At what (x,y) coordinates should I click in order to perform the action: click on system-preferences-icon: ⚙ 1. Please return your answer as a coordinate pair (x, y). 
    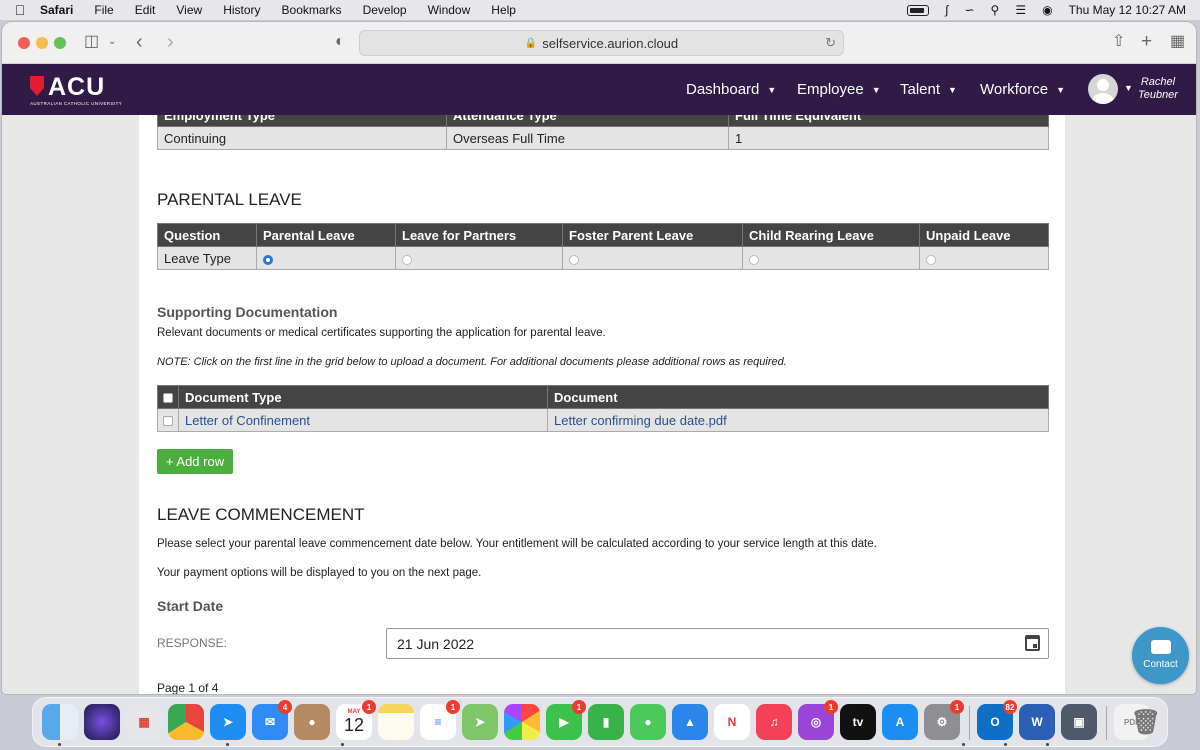
    Looking at the image, I should click on (944, 720).